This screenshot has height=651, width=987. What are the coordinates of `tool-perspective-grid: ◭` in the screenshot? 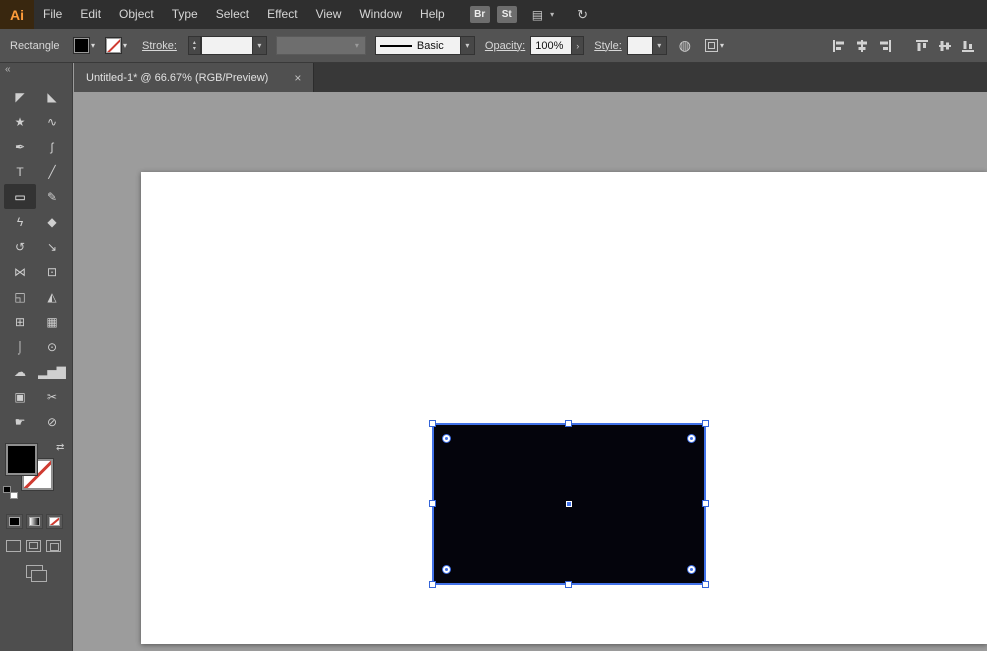 It's located at (52, 296).